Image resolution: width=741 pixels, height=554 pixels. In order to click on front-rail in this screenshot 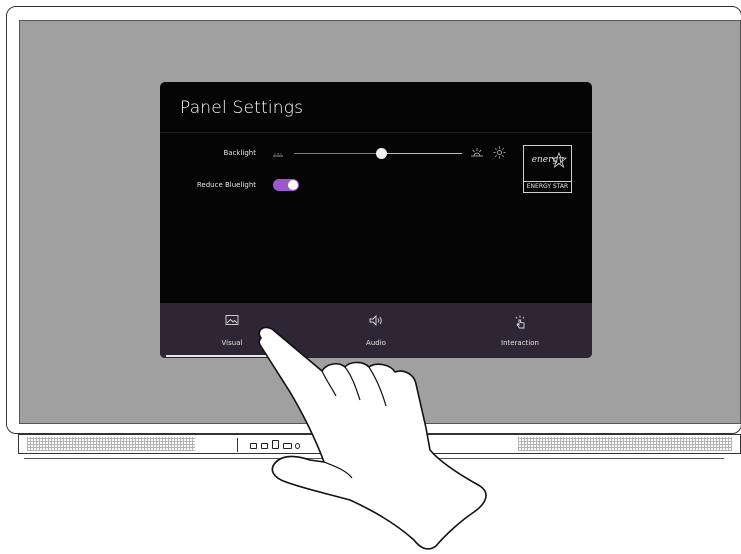, I will do `click(379, 444)`.